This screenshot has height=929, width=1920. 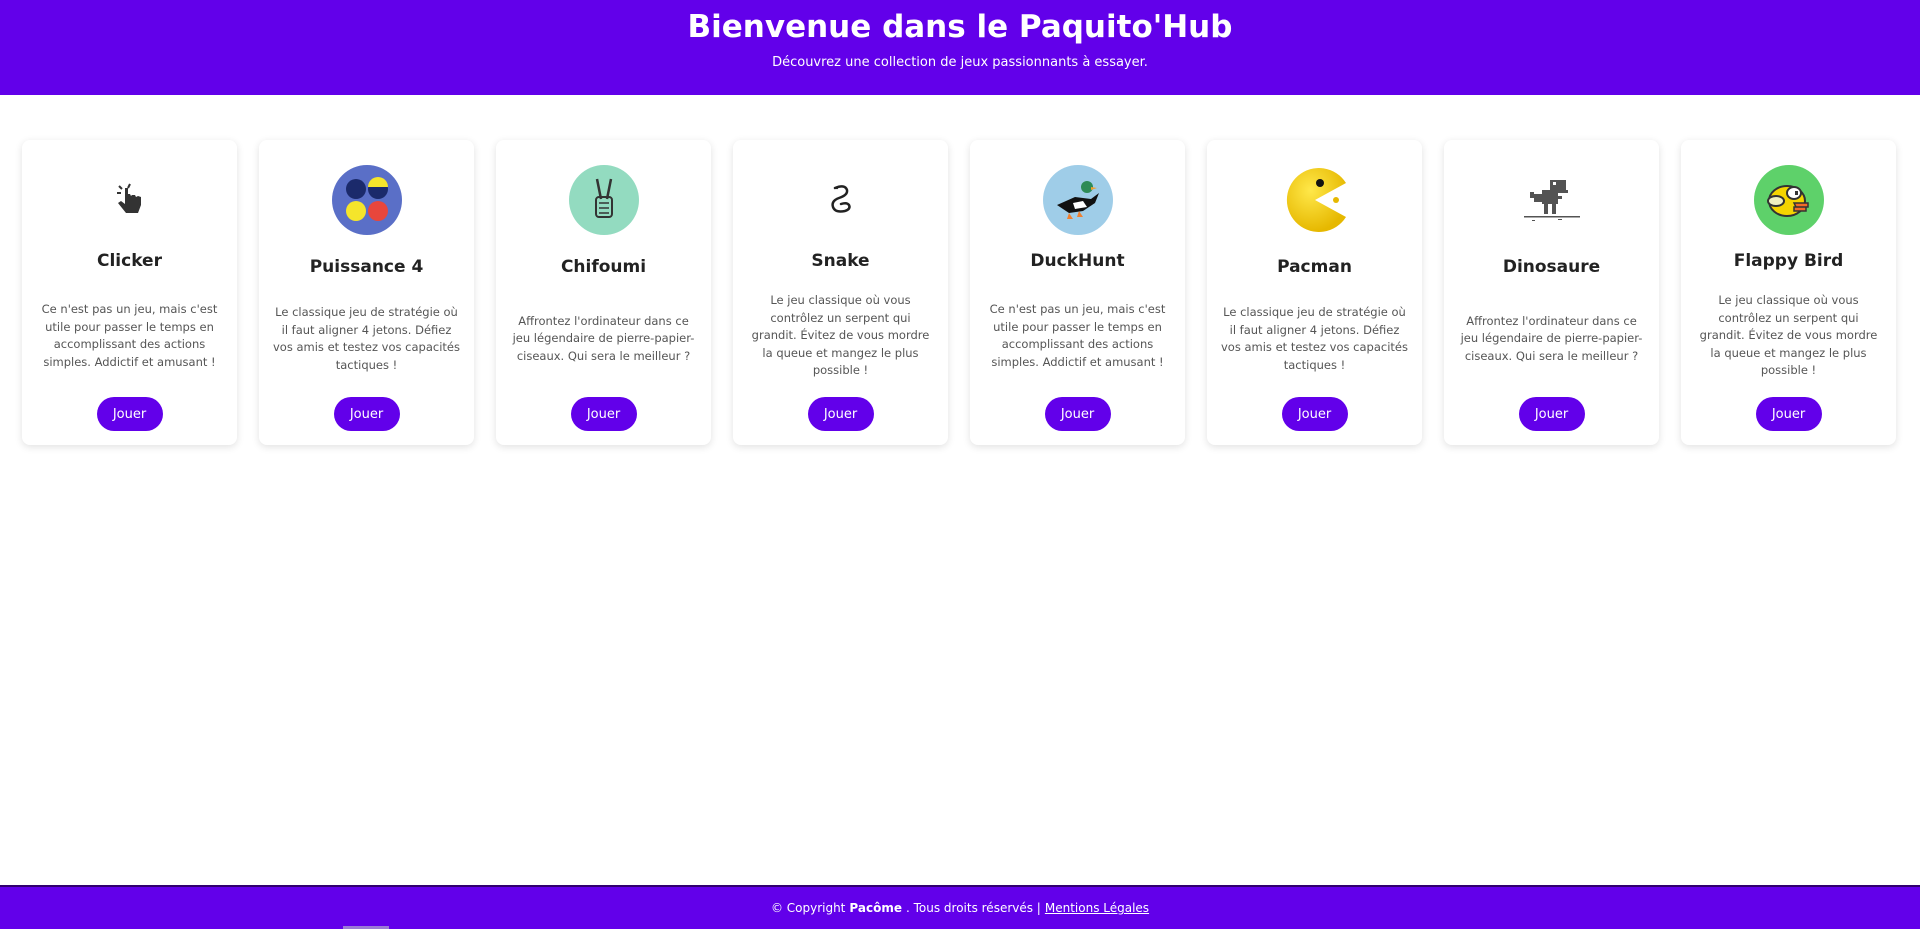 What do you see at coordinates (840, 414) in the screenshot?
I see `play-button-snake: Jouer` at bounding box center [840, 414].